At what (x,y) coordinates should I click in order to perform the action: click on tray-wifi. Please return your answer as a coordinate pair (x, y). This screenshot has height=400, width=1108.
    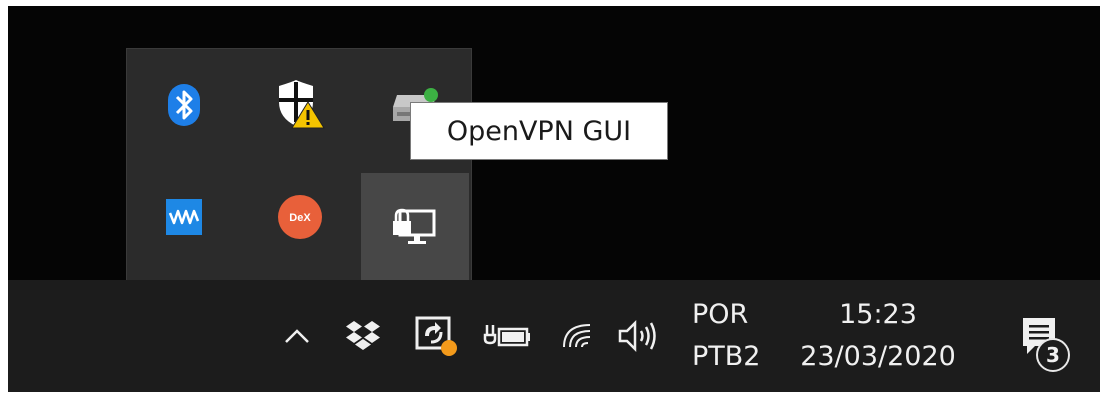
    Looking at the image, I should click on (577, 336).